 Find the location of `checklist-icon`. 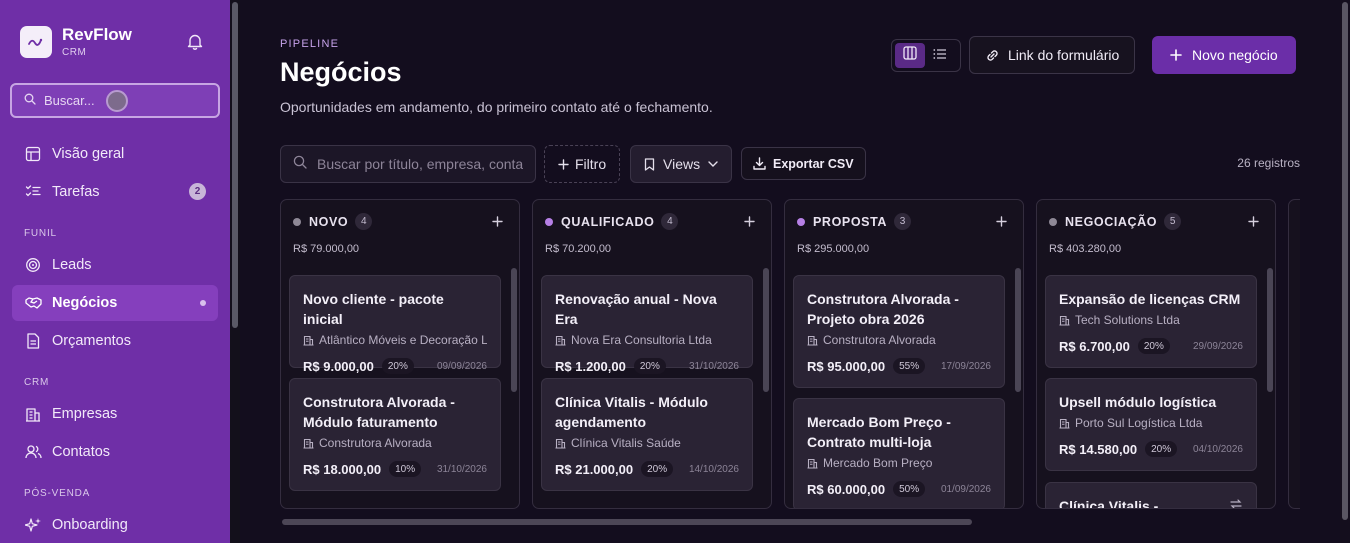

checklist-icon is located at coordinates (33, 192).